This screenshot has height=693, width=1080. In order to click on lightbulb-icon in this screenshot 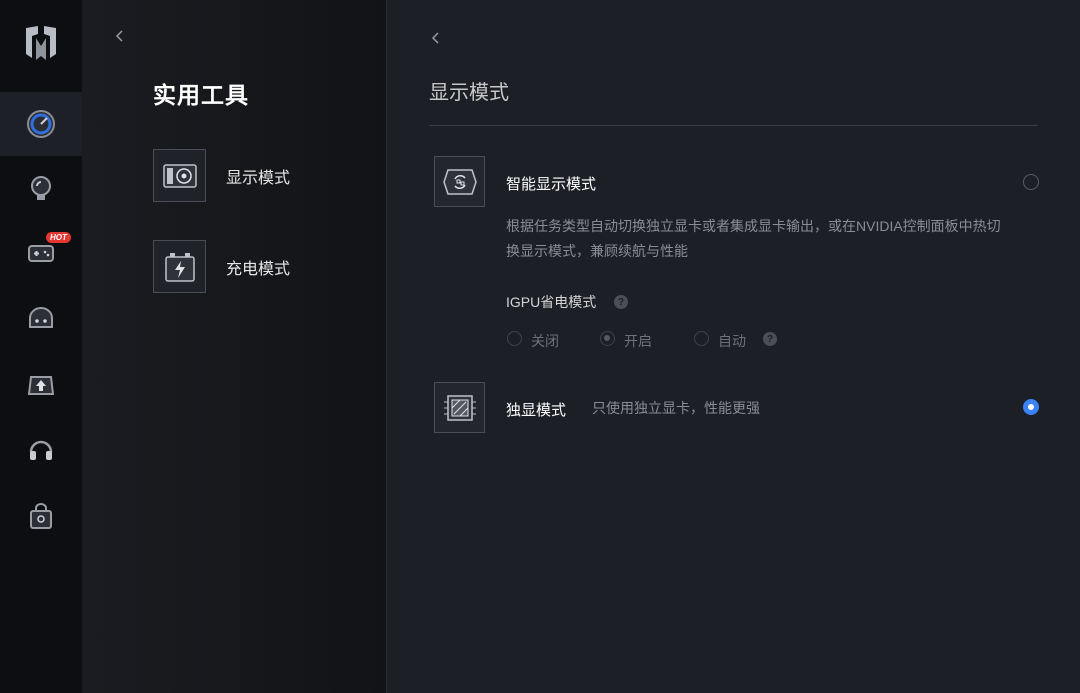, I will do `click(41, 188)`.